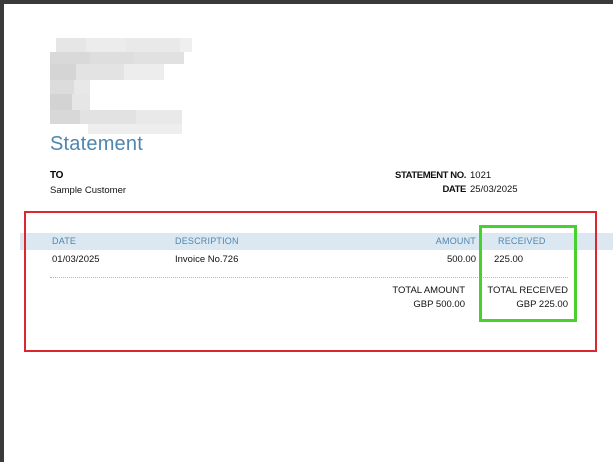 The image size is (613, 462). I want to click on received-column-highlight-box, so click(528, 273).